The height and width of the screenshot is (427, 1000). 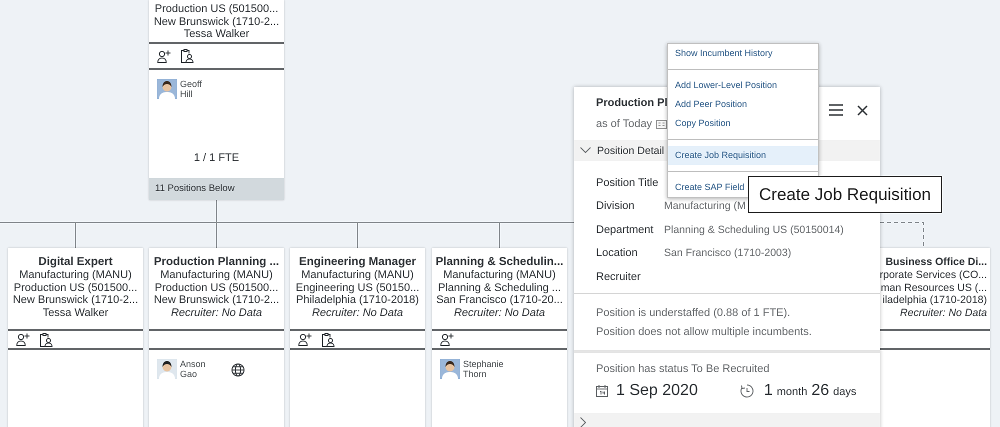 What do you see at coordinates (683, 369) in the screenshot?
I see `status-text: Position has status To Be Recruited` at bounding box center [683, 369].